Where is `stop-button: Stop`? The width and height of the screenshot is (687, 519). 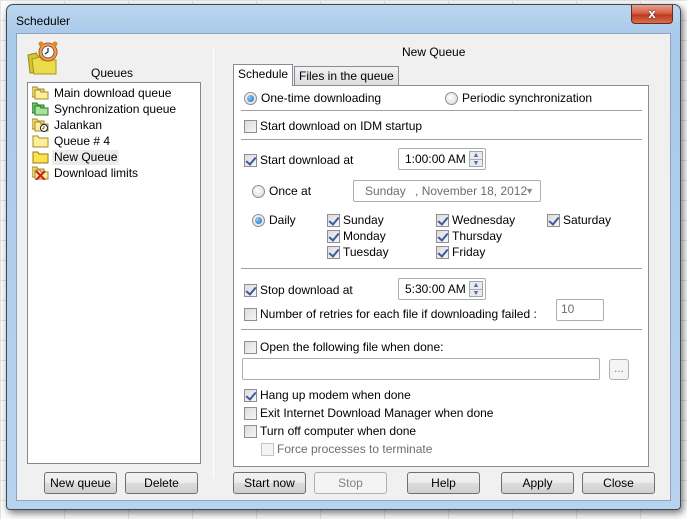 stop-button: Stop is located at coordinates (350, 483).